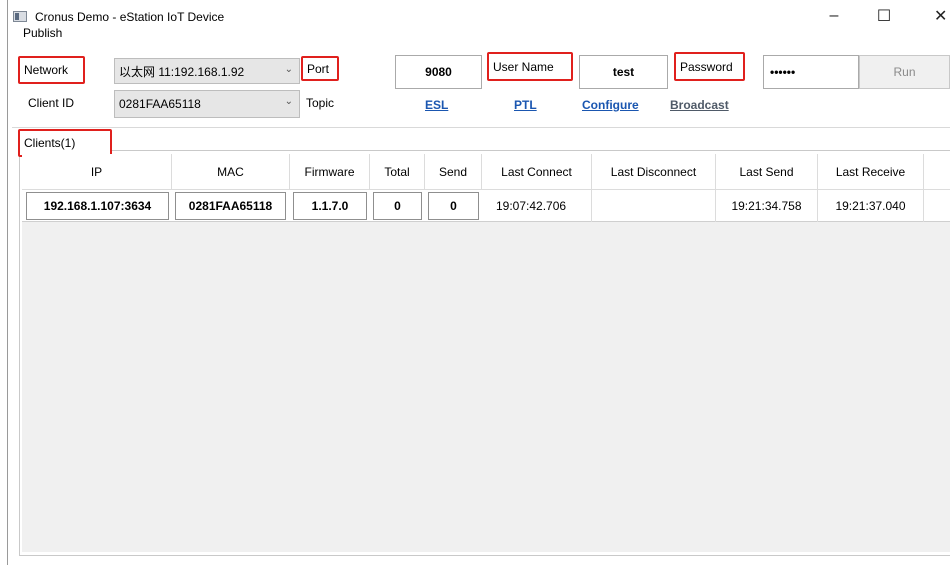  Describe the element at coordinates (20, 16) in the screenshot. I see `app-window-icon` at that location.